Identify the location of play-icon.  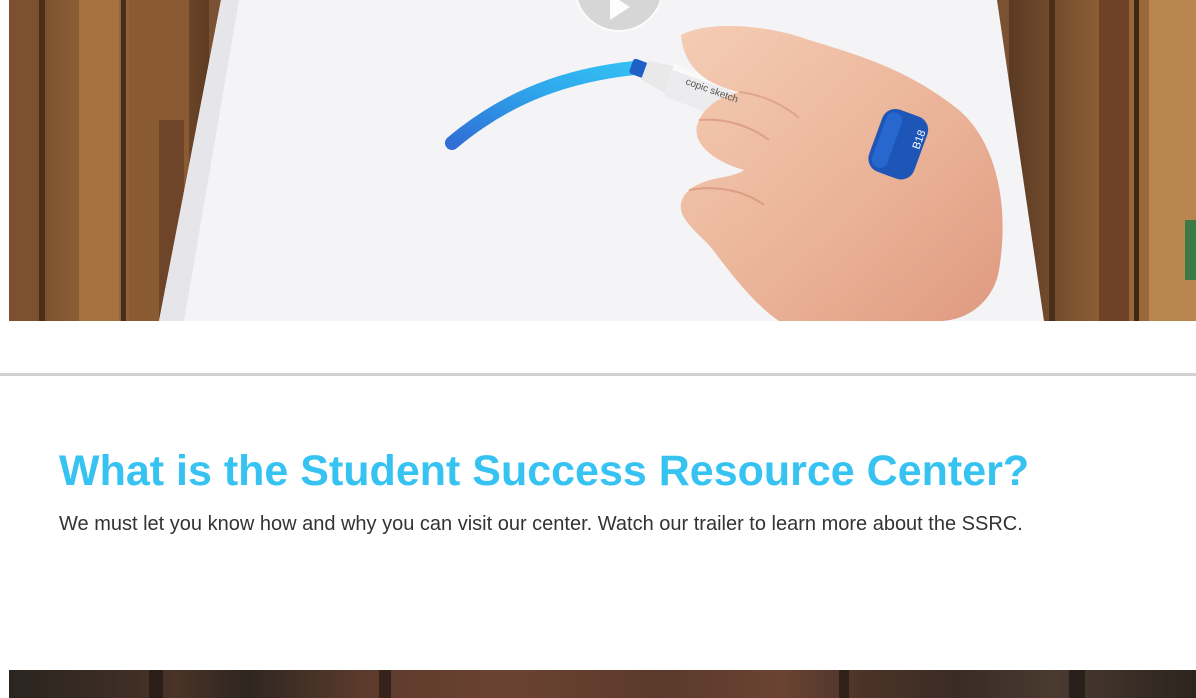
(620, 10).